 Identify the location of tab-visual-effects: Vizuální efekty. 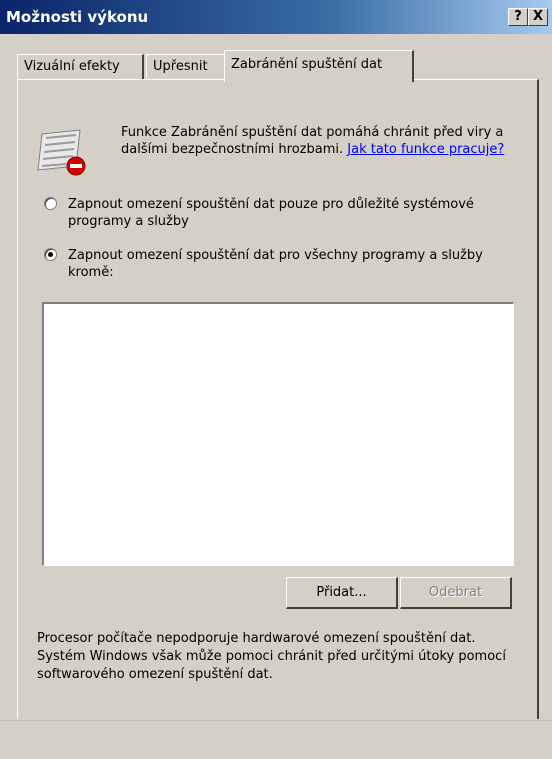
(80, 67).